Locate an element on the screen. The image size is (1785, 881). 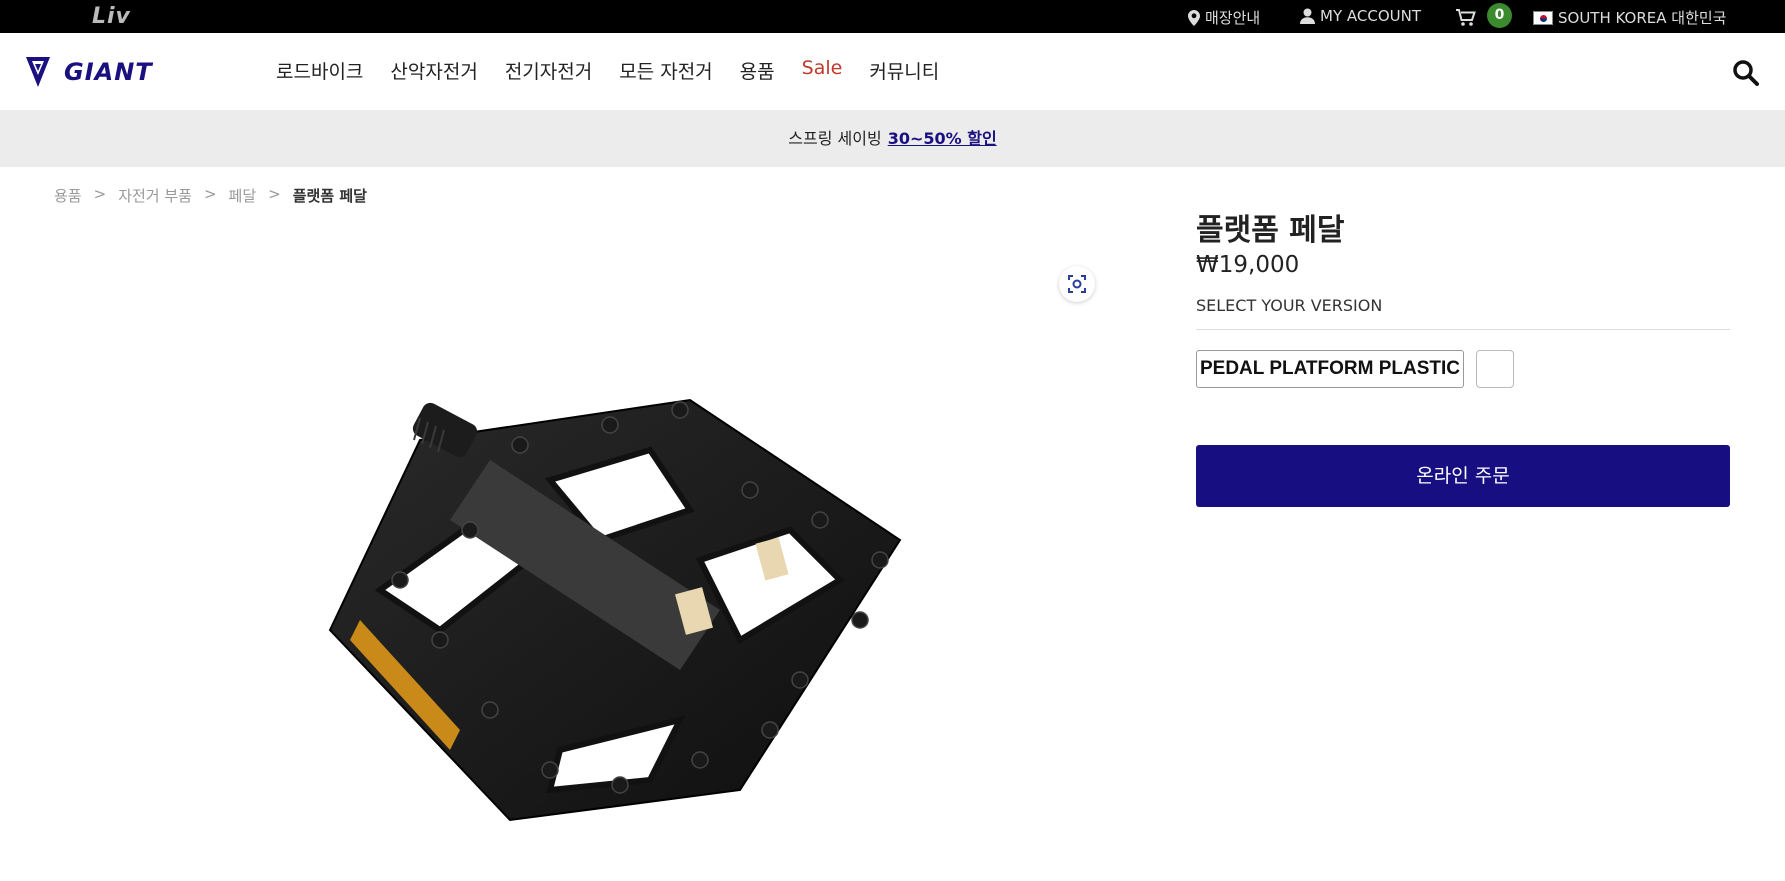
zoom-button is located at coordinates (1077, 284).